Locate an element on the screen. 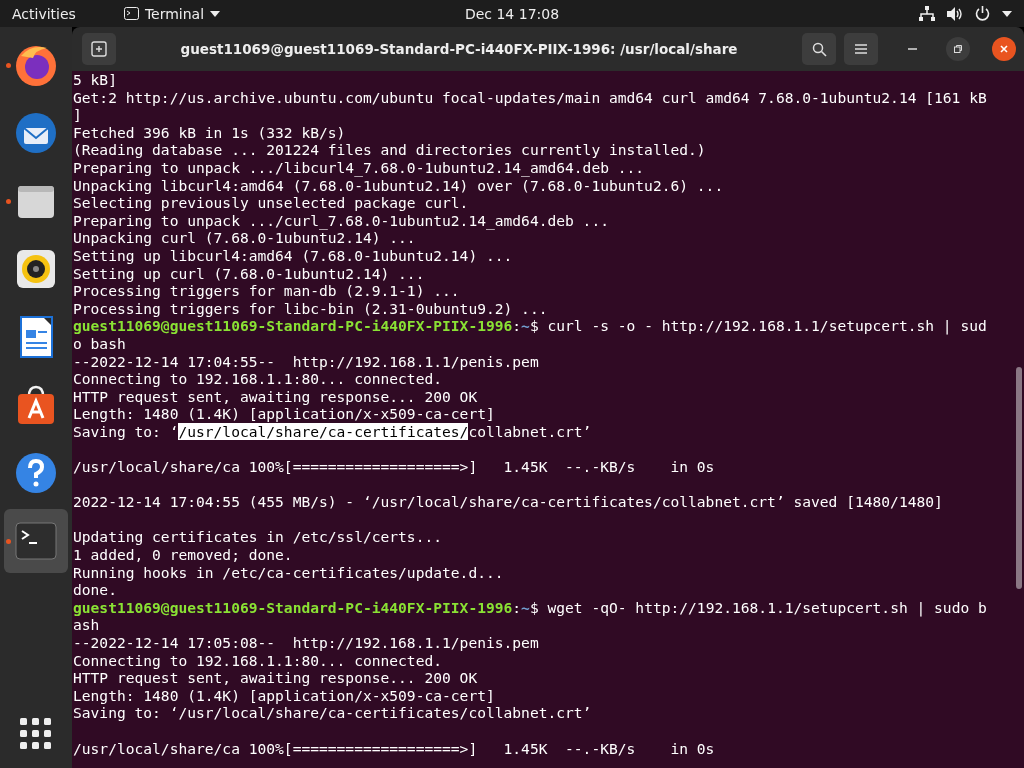 The width and height of the screenshot is (1024, 768). terminal-text: $ wget -qO- http://192.168.1.1/setupcert.sh | sudo b is located at coordinates (758, 607).